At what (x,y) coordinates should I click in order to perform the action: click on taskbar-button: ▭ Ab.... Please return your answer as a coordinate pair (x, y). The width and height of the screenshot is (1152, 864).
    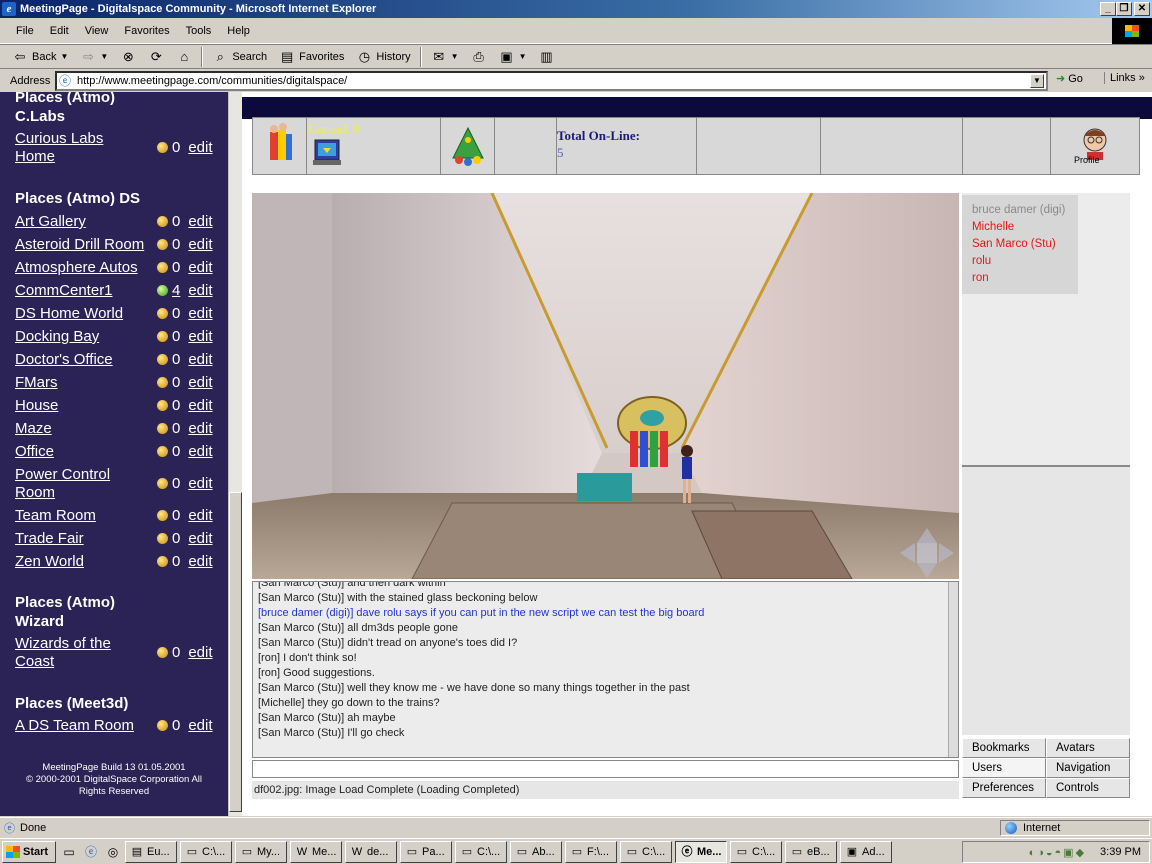
    Looking at the image, I should click on (536, 851).